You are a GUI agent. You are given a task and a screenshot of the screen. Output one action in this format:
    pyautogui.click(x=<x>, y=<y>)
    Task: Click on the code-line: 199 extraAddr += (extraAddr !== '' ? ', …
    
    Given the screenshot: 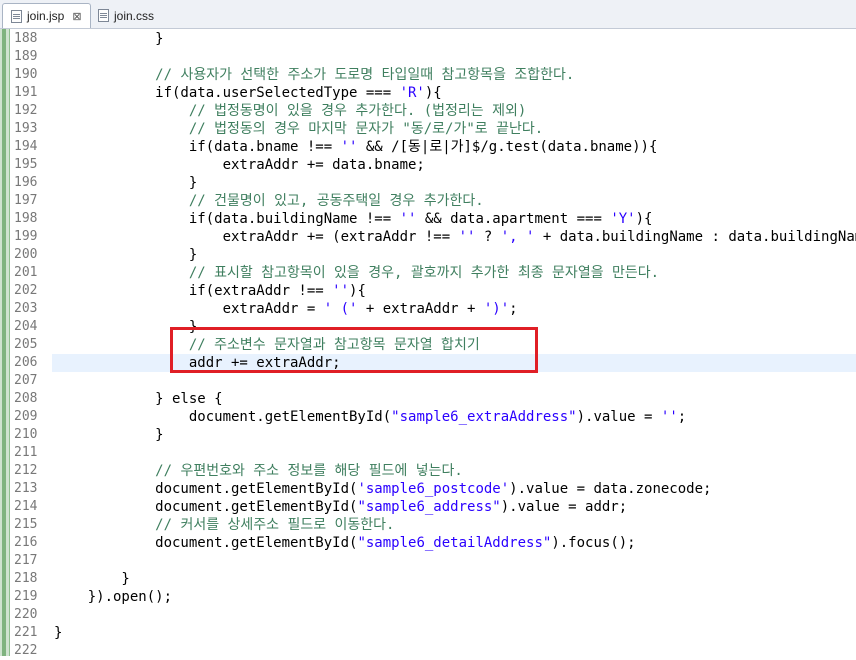 What is the action you would take?
    pyautogui.click(x=428, y=237)
    